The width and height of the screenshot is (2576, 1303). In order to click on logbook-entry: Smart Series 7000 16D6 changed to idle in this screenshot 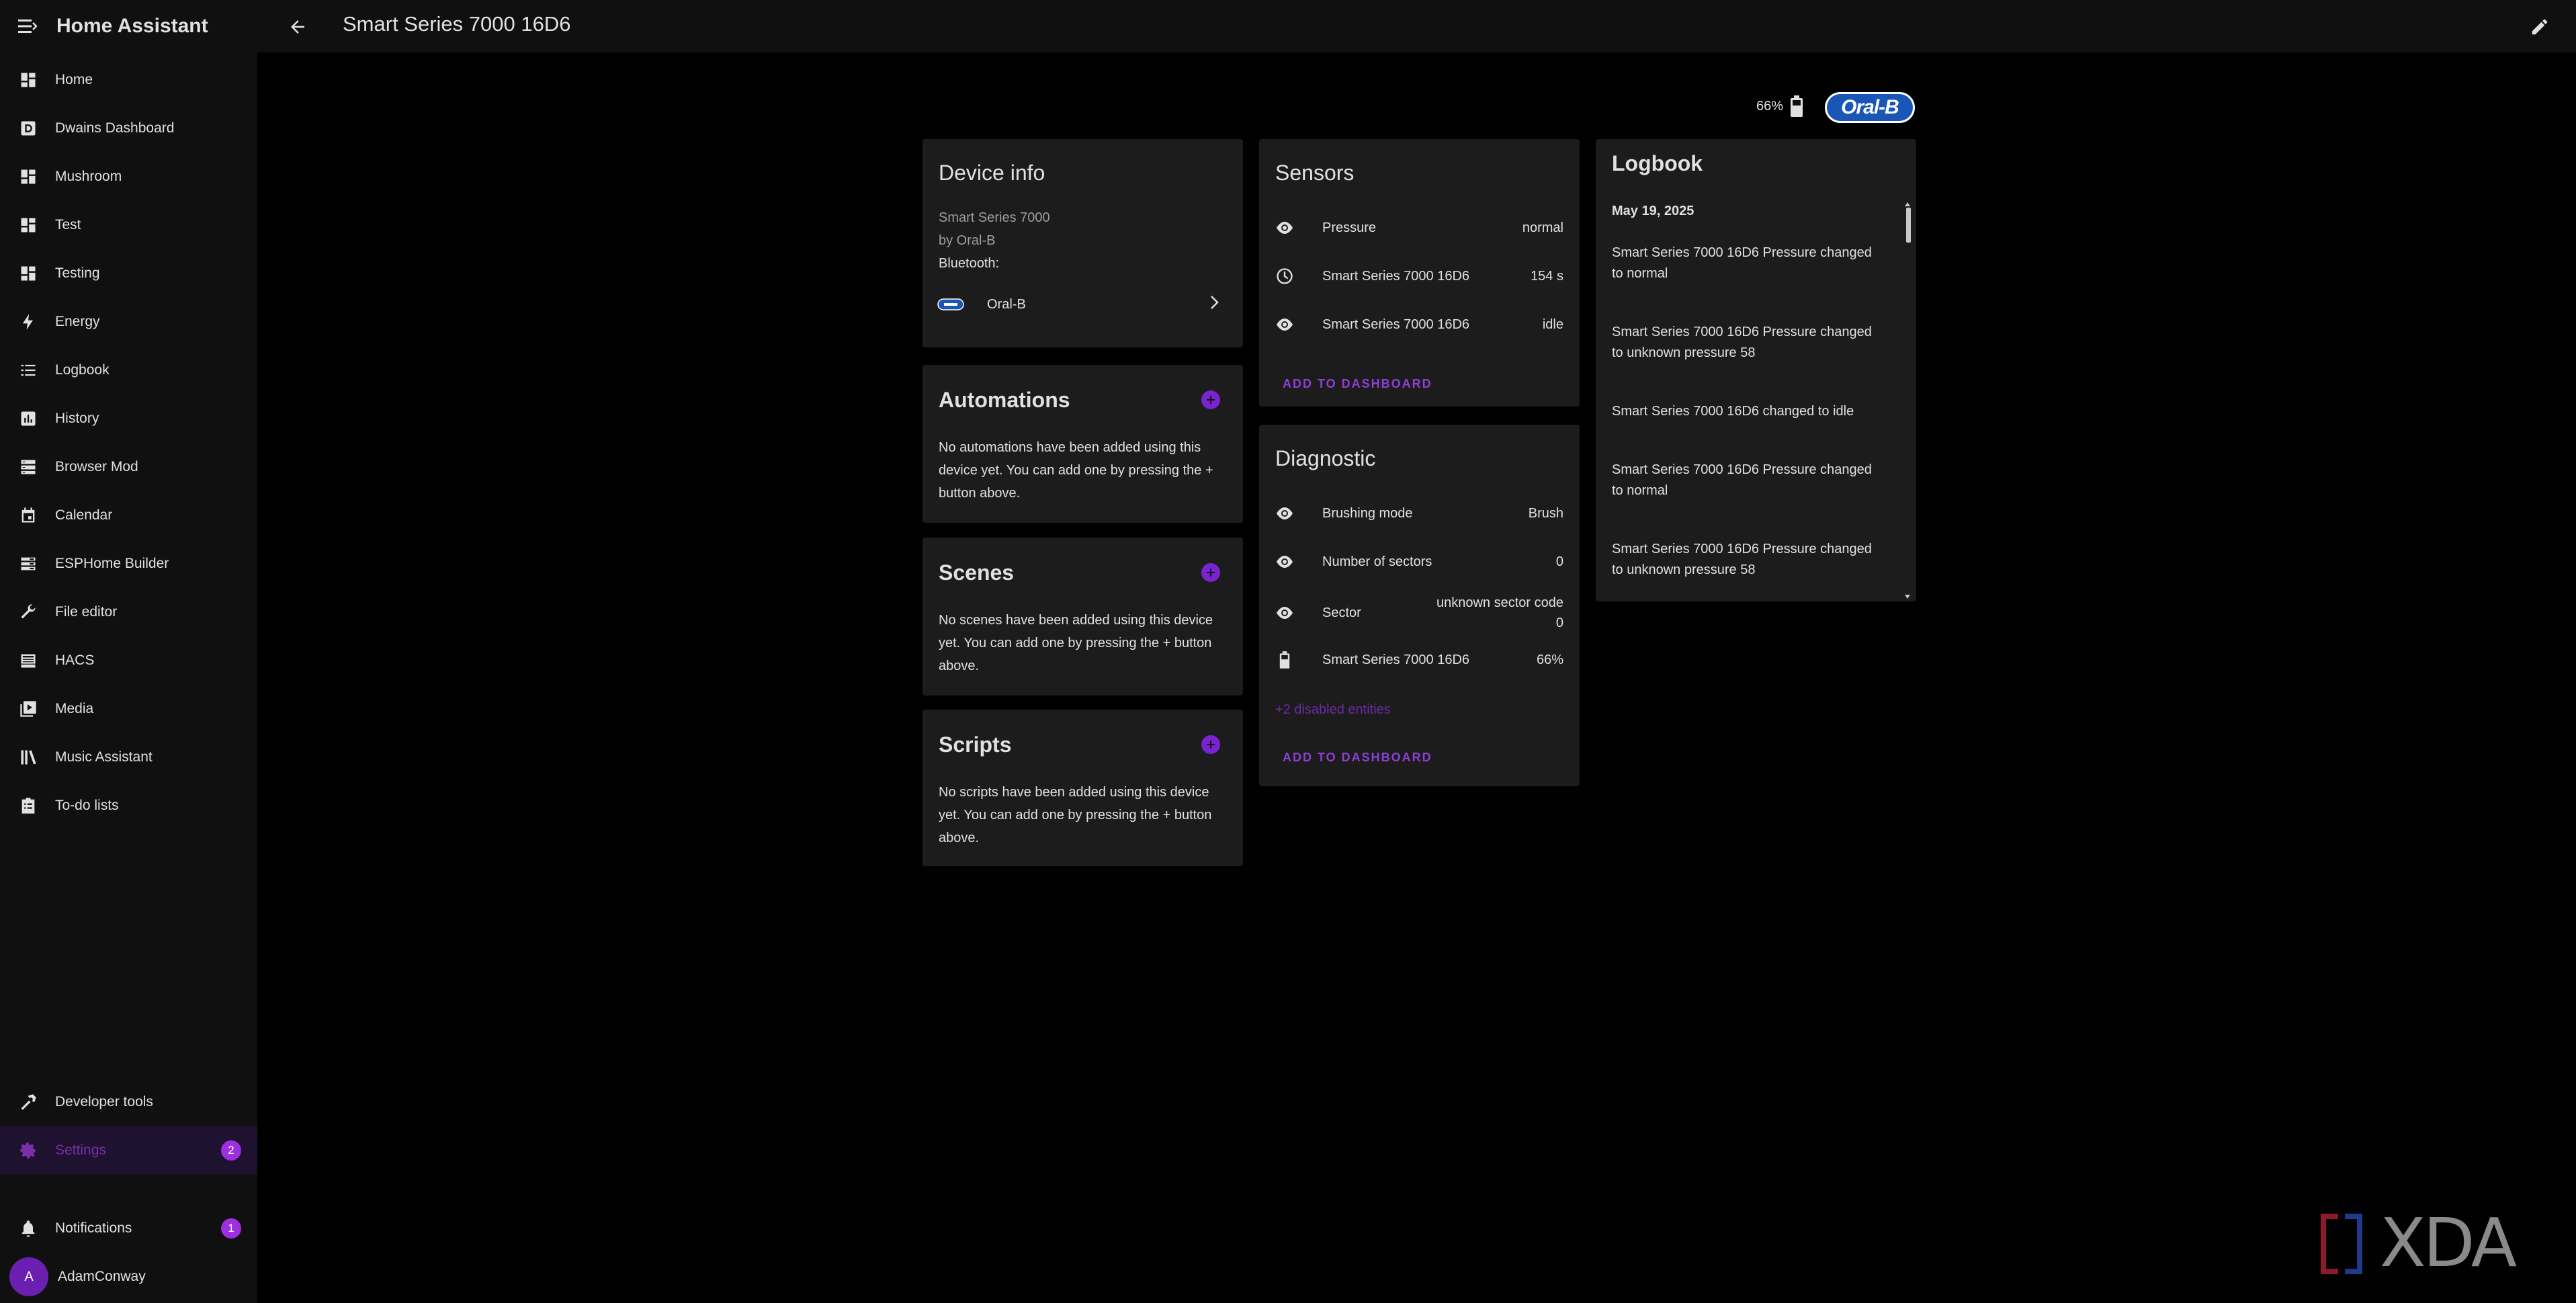, I will do `click(1753, 412)`.